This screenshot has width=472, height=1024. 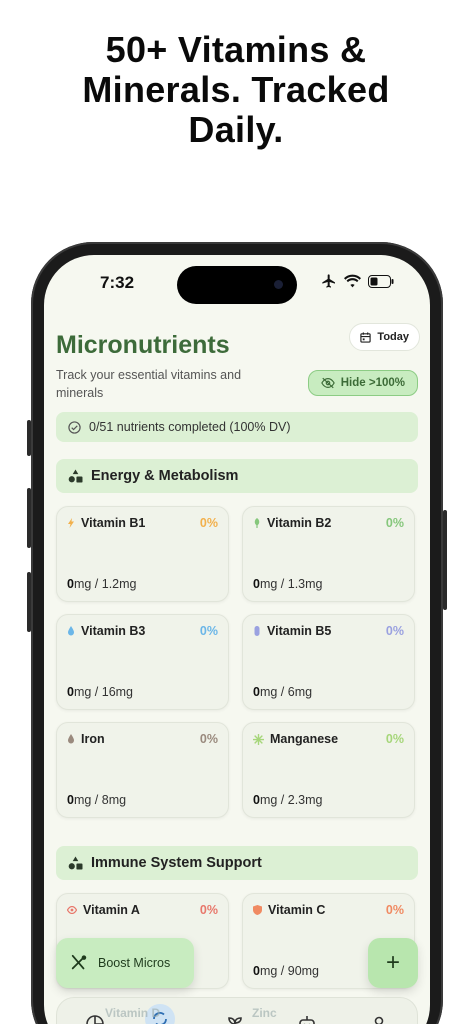 I want to click on bolt-icon, so click(x=71, y=523).